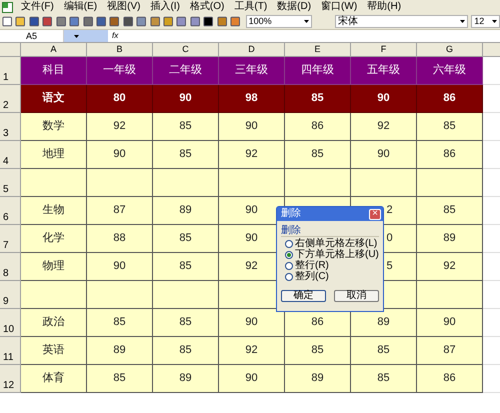 This screenshot has height=413, width=500. What do you see at coordinates (37, 7) in the screenshot?
I see `menu-item: 文件(F)` at bounding box center [37, 7].